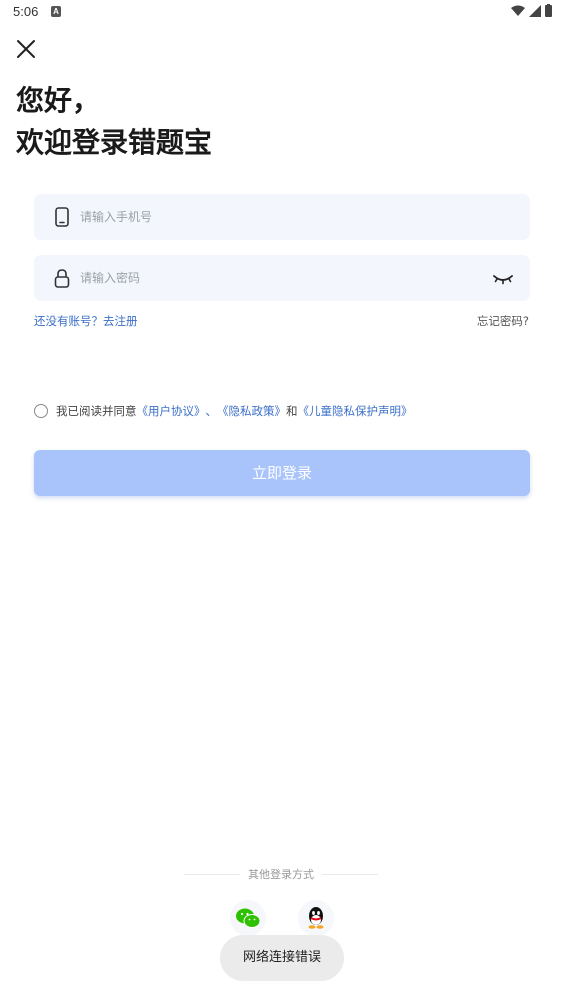 The image size is (564, 1004). Describe the element at coordinates (62, 217) in the screenshot. I see `phone-icon` at that location.